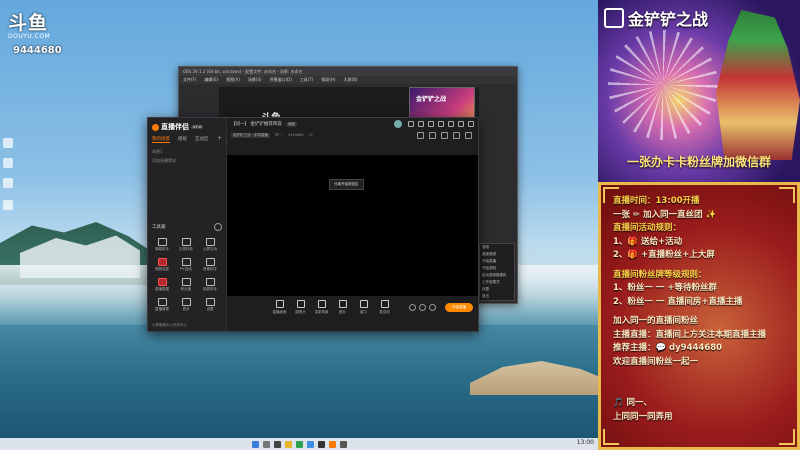  What do you see at coordinates (497, 275) in the screenshot?
I see `obs-control-item: 启动虚拟摄像机` at bounding box center [497, 275].